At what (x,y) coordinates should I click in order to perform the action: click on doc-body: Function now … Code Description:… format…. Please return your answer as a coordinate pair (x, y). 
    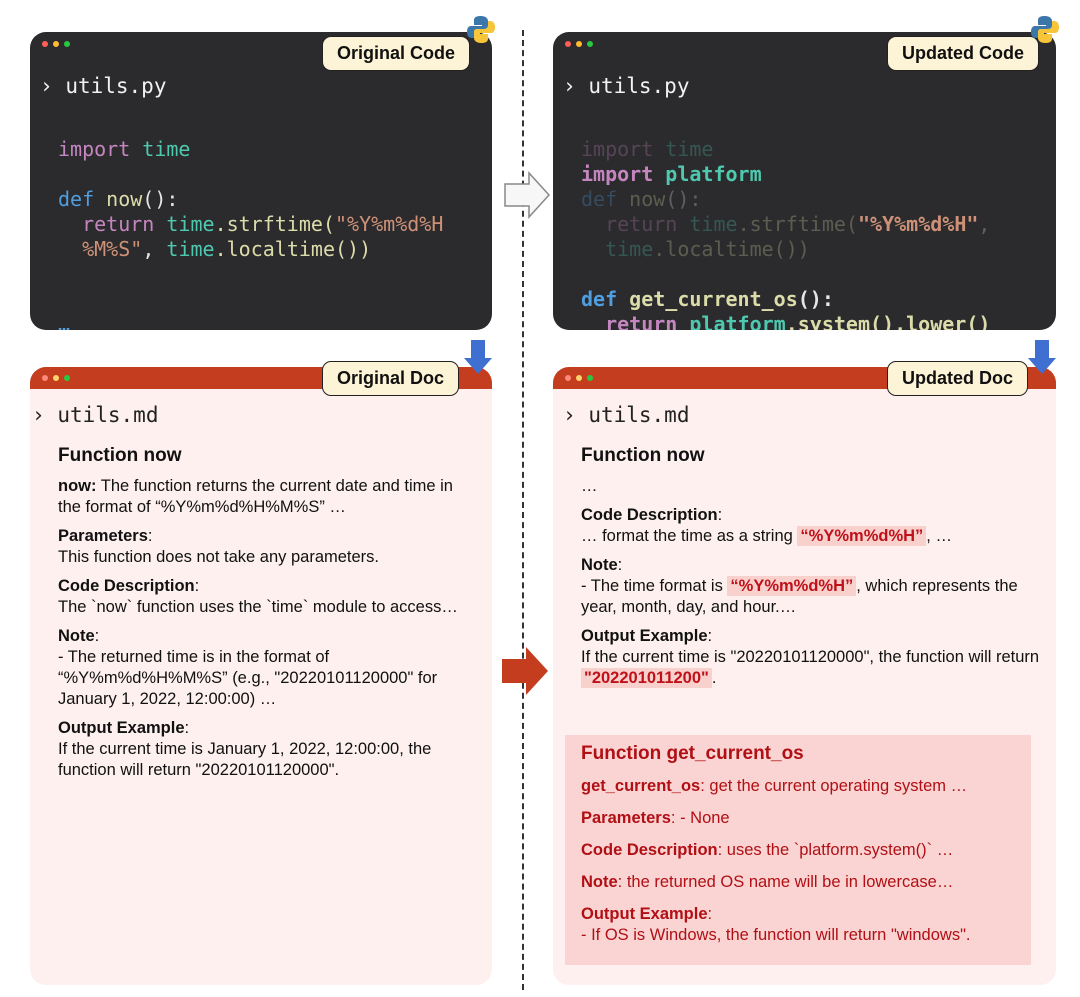
    Looking at the image, I should click on (813, 571).